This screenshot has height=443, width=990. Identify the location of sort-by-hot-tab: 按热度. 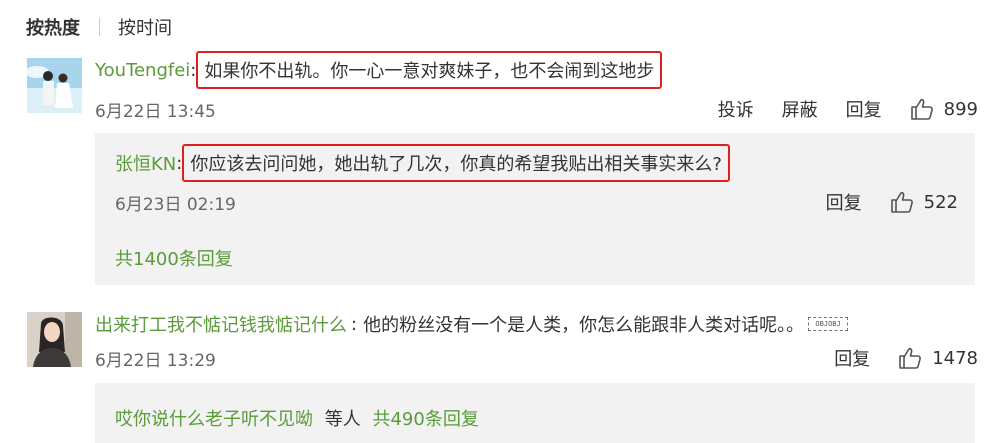
(53, 27).